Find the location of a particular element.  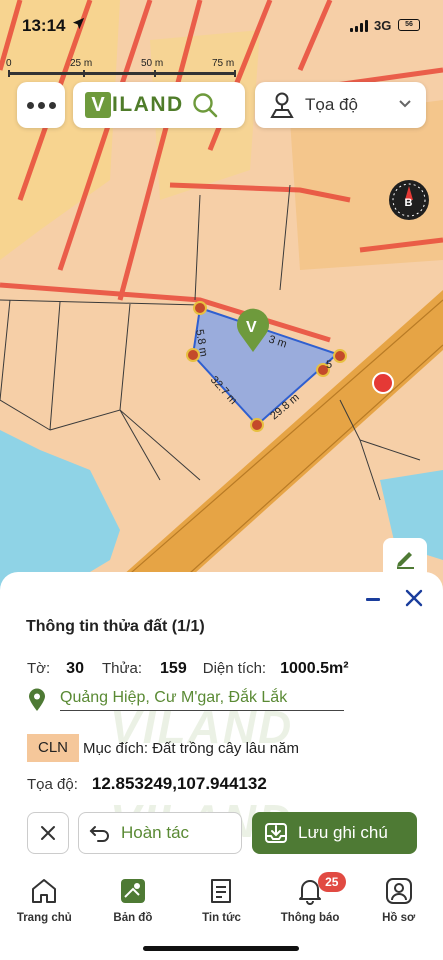

close-panel-icon is located at coordinates (414, 600).